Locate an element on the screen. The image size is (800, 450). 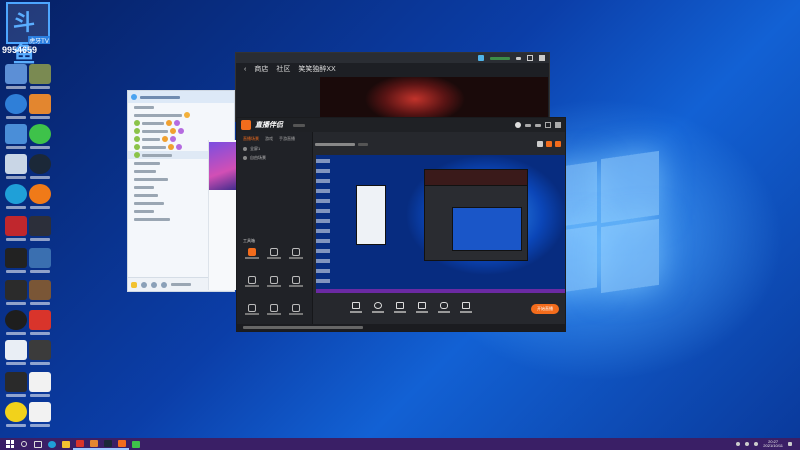
game-client-window: ‹ 商店 社区 笑笑独醉XX is located at coordinates (392, 87).